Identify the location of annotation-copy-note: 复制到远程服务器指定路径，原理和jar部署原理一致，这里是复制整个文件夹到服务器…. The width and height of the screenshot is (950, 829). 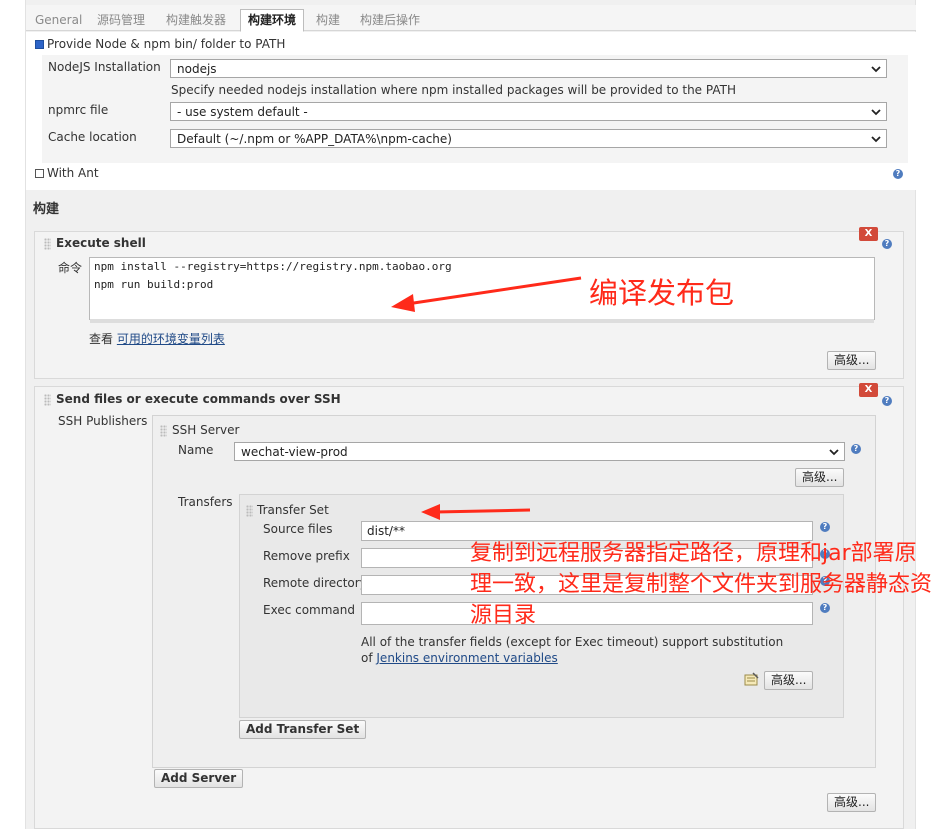
(701, 584).